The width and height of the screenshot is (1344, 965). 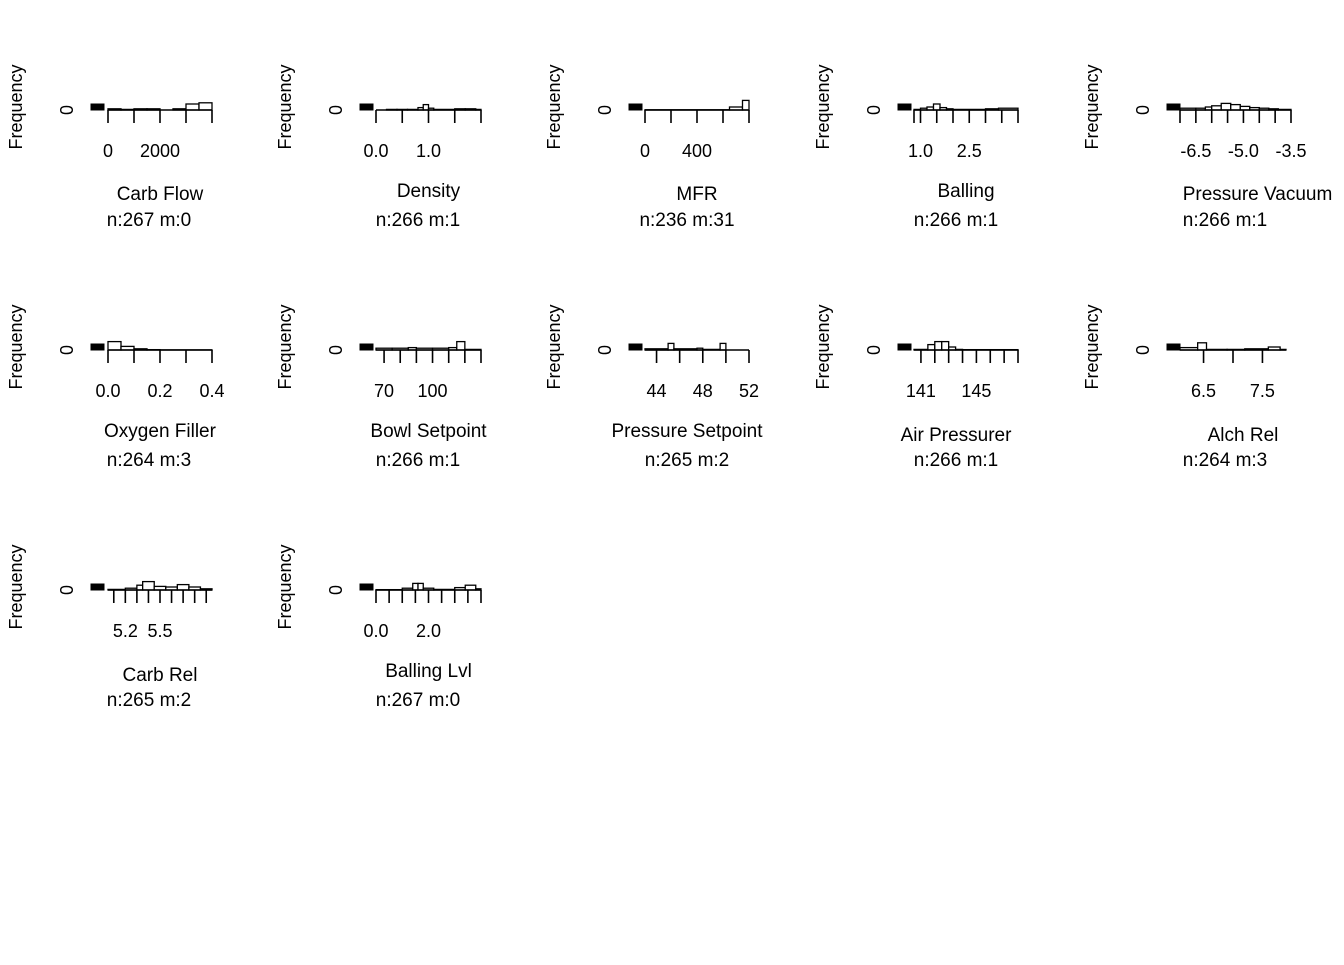 What do you see at coordinates (687, 431) in the screenshot?
I see `chart-title: Pressure Setpoint` at bounding box center [687, 431].